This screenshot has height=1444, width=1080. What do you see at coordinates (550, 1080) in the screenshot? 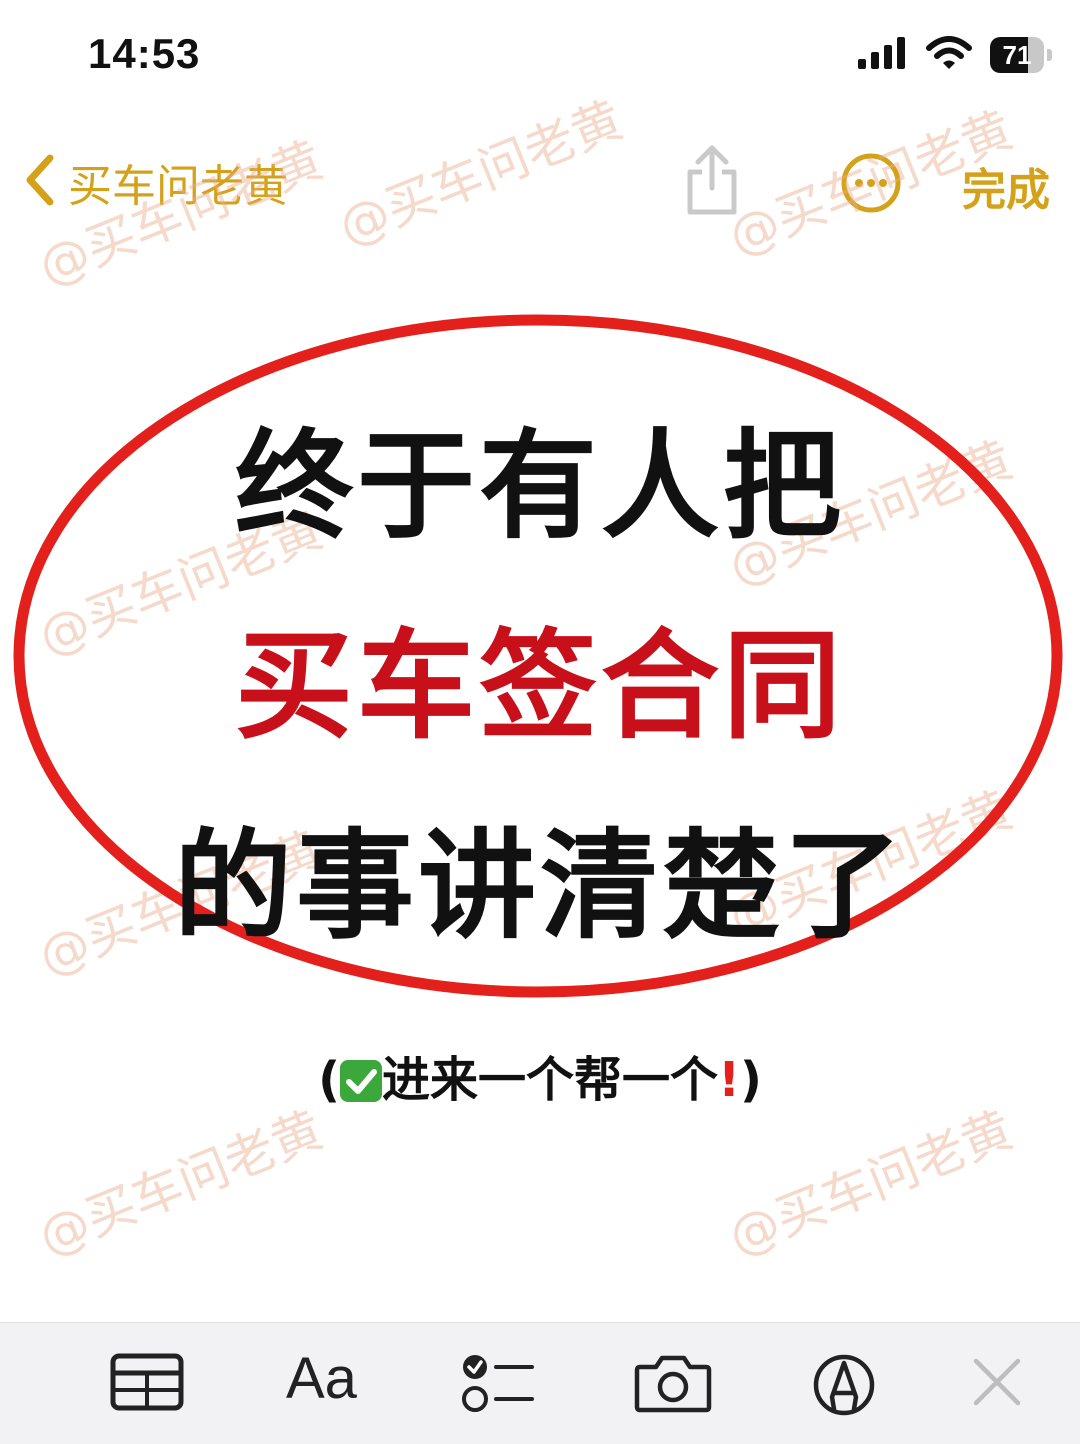
I see `subline-text: 进来一个帮一个` at bounding box center [550, 1080].